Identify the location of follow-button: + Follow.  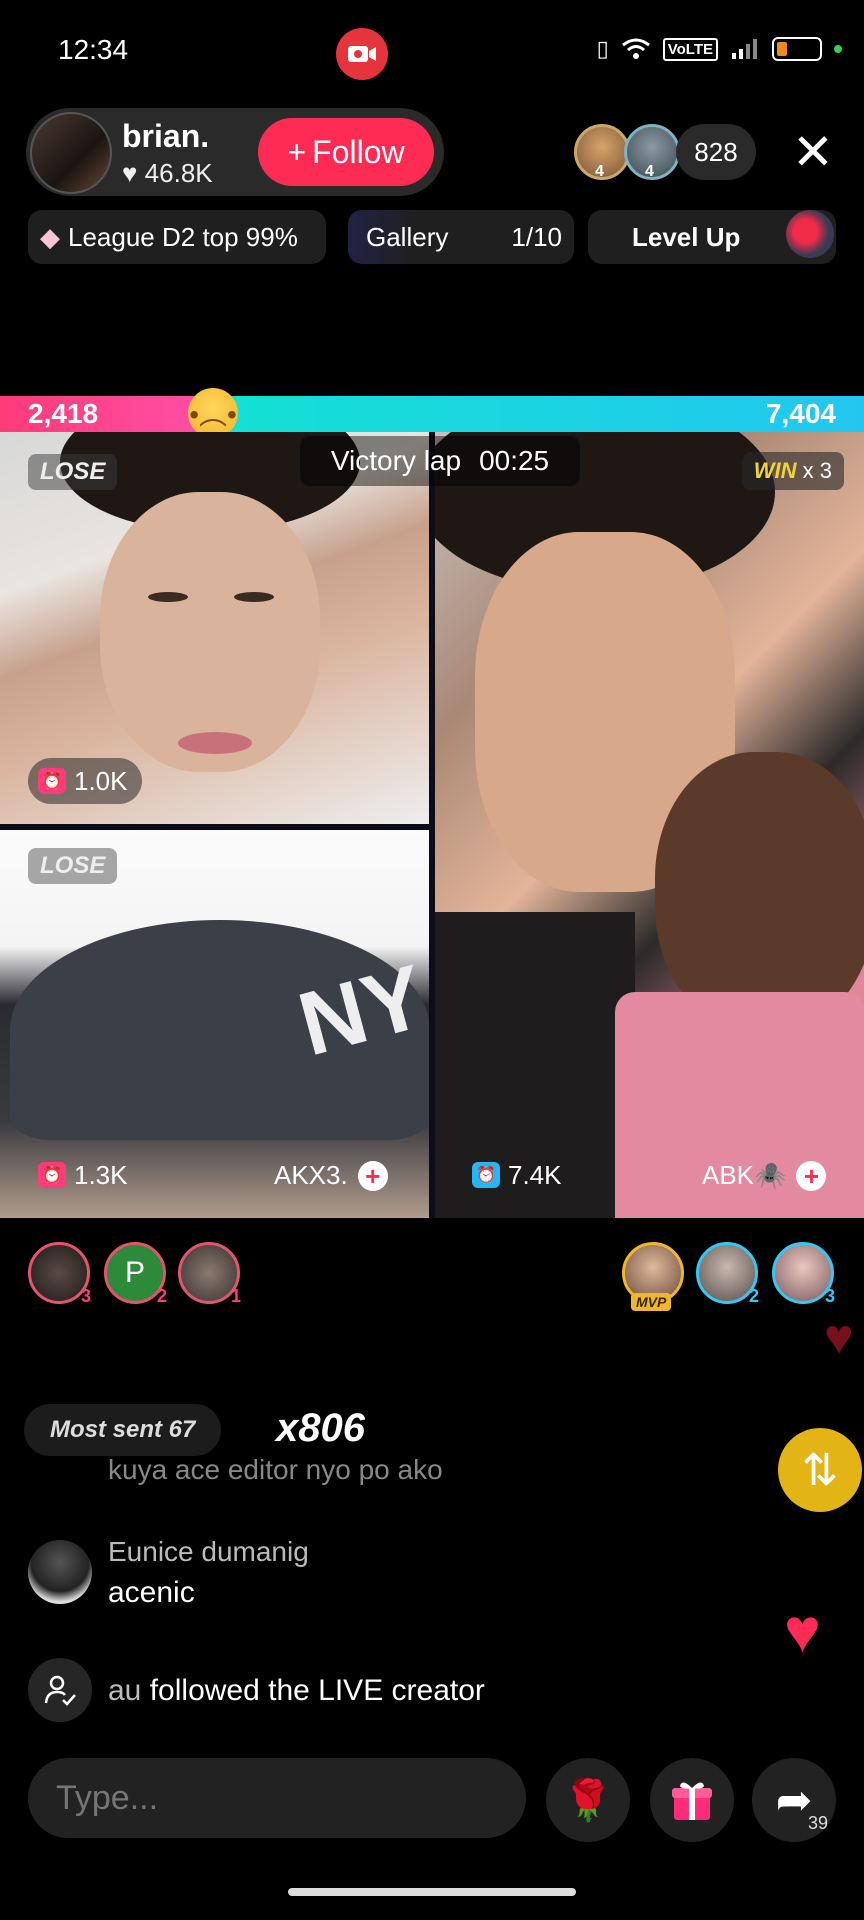
(346, 152).